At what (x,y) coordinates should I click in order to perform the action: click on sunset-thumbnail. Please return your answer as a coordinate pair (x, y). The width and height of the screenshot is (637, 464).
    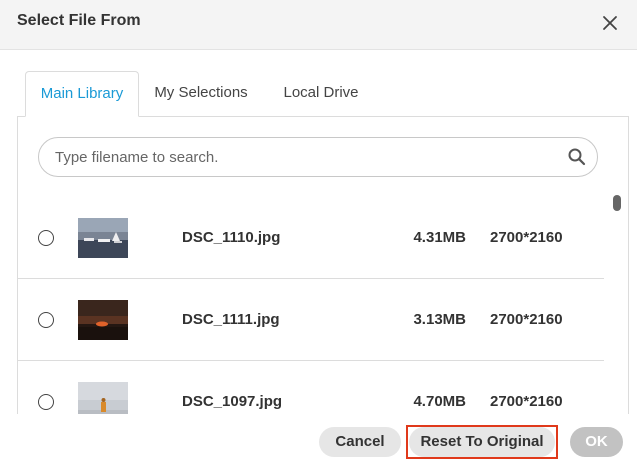
    Looking at the image, I should click on (103, 320).